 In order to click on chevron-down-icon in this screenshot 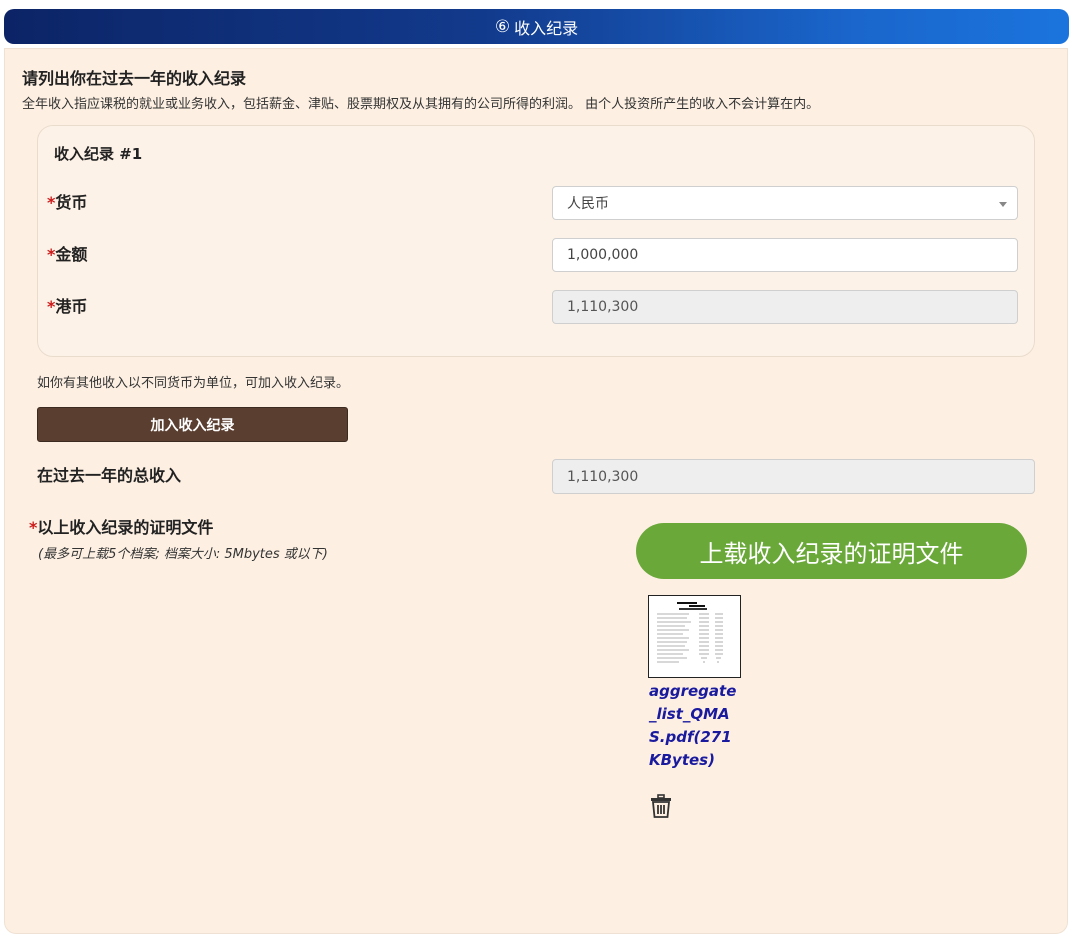, I will do `click(1003, 204)`.